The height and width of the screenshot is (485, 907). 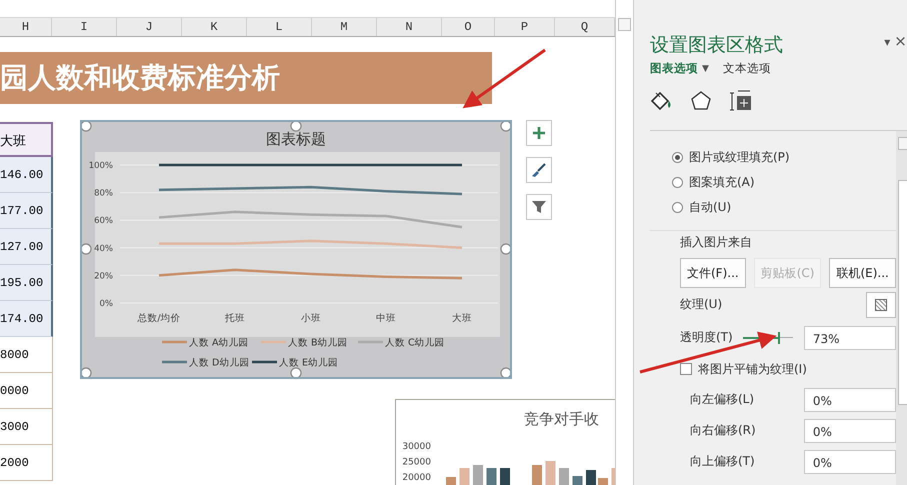 I want to click on axis-label: 大班, so click(x=462, y=318).